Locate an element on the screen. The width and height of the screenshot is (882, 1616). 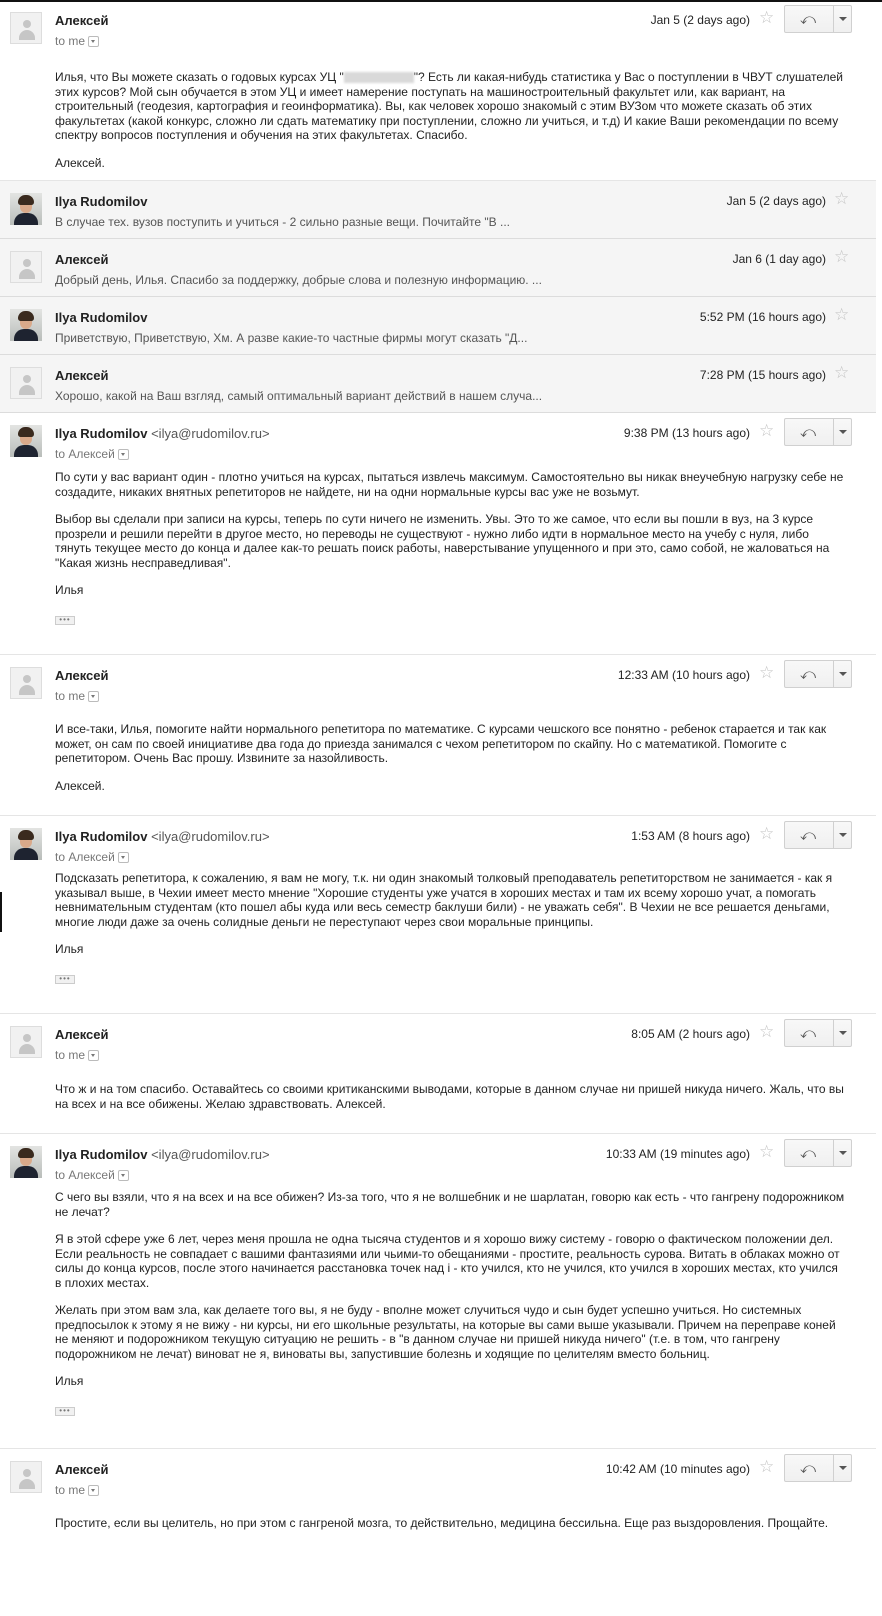
signature: Илья is located at coordinates (69, 1381).